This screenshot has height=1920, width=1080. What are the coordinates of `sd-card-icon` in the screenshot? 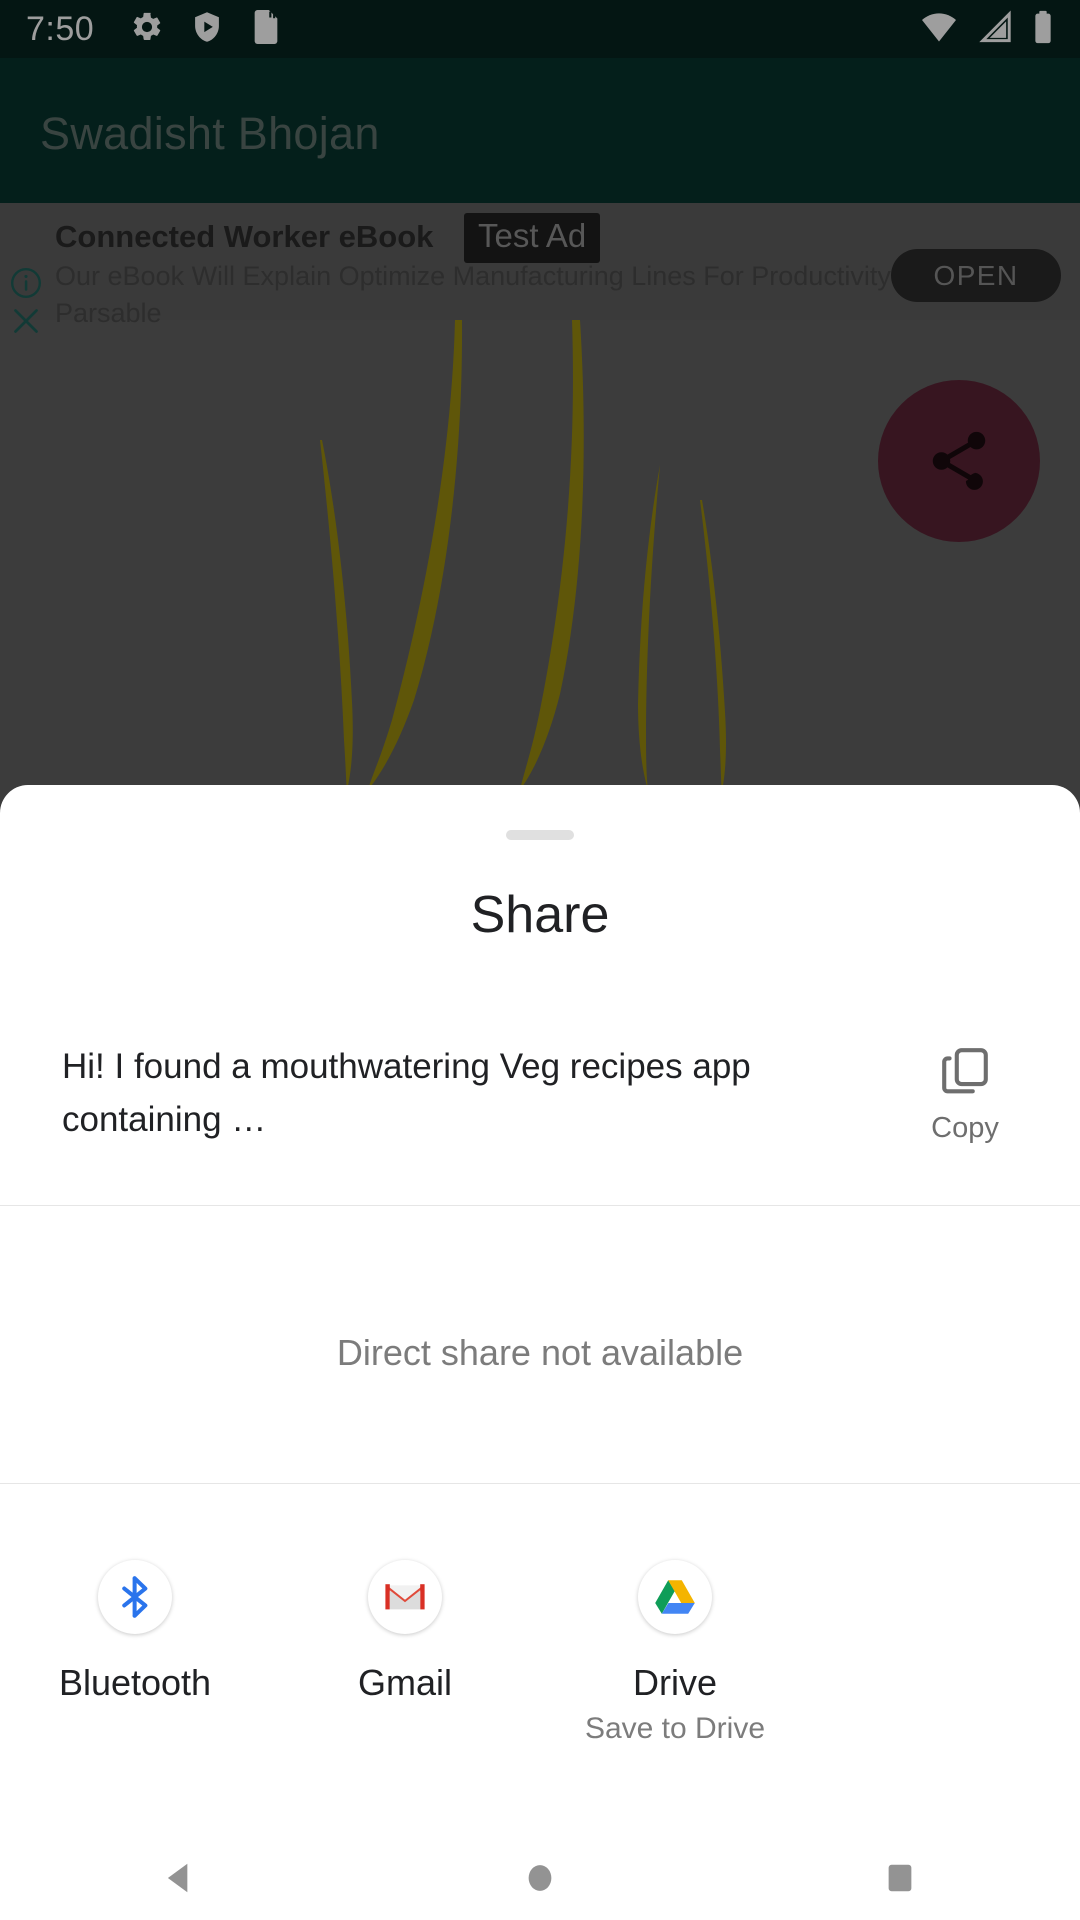 It's located at (266, 29).